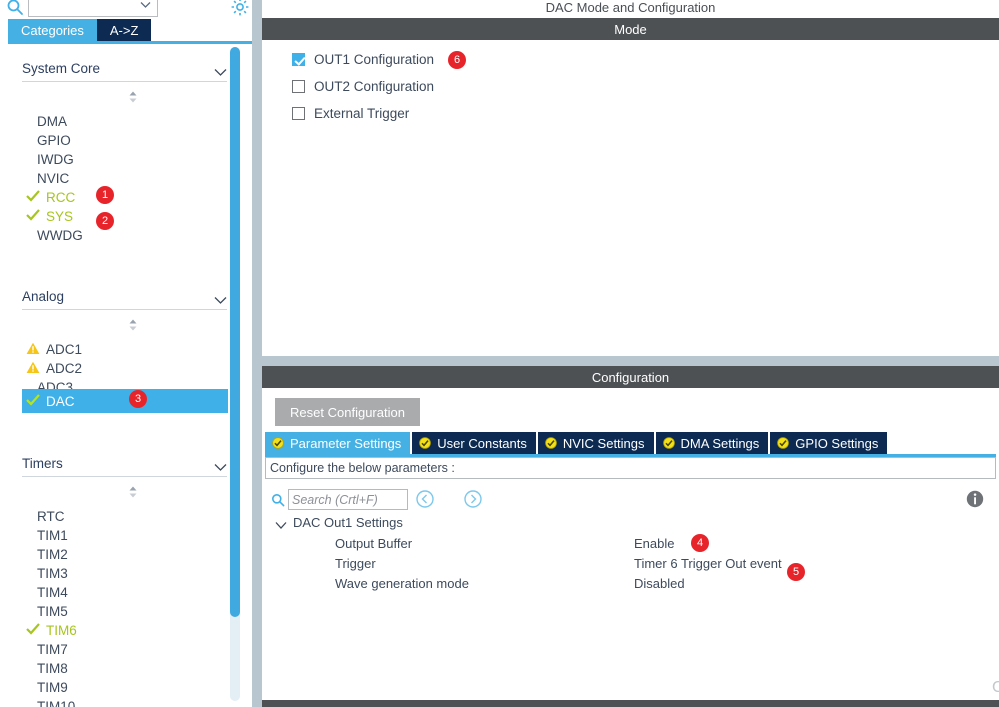  Describe the element at coordinates (603, 443) in the screenshot. I see `tab-label: NVIC Settings` at that location.